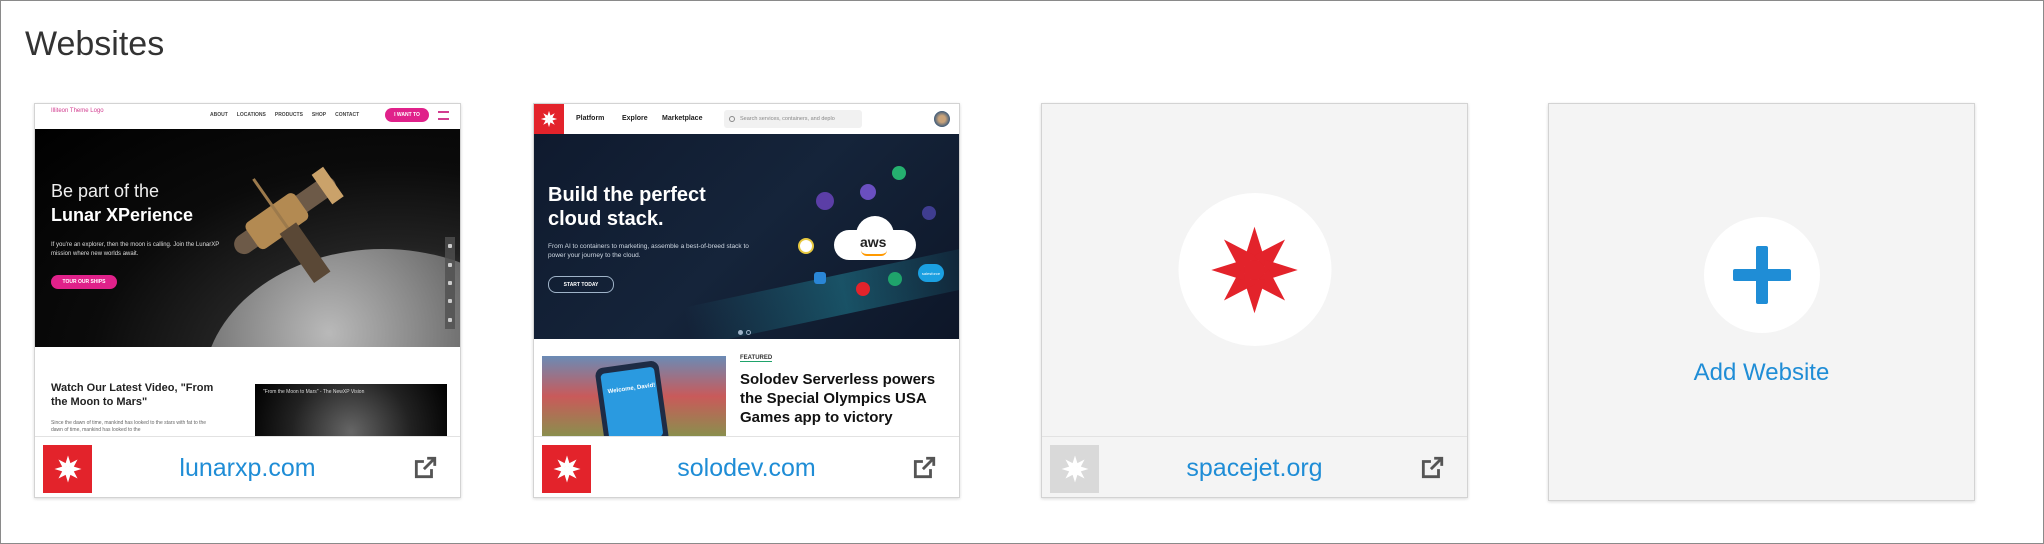  I want to click on avatar, so click(942, 119).